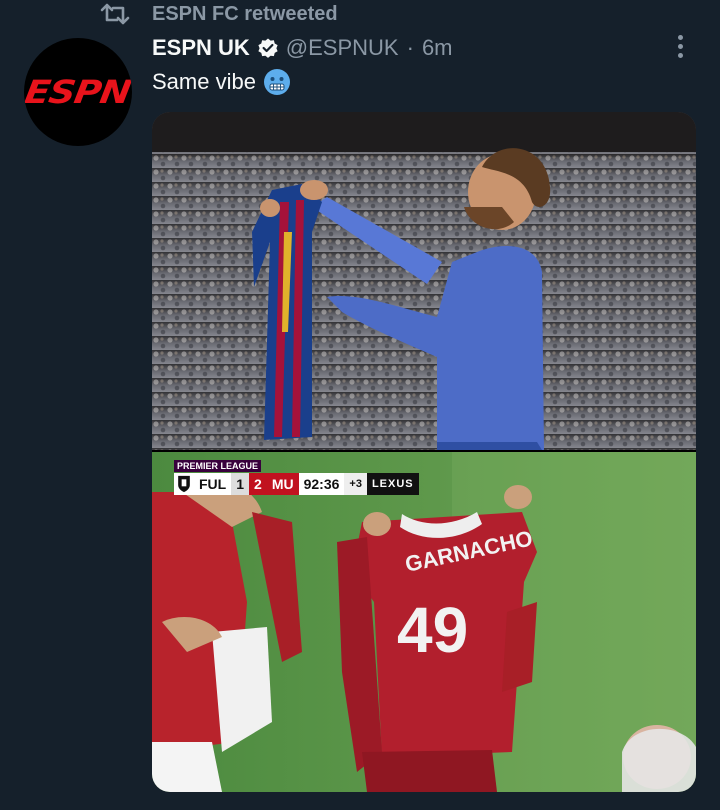 This screenshot has height=810, width=720. I want to click on home-team: FUL, so click(213, 484).